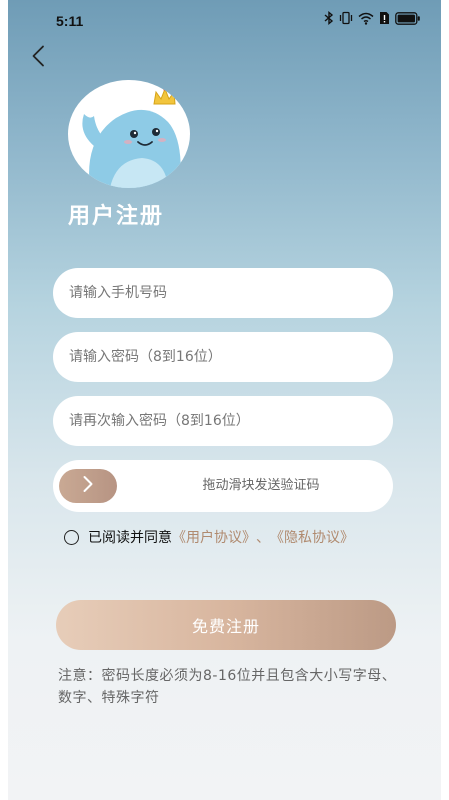 The height and width of the screenshot is (800, 449). What do you see at coordinates (227, 687) in the screenshot?
I see `password-notice: 注意：密码长度必须为8-16位并且包含大小写字母、数字、特殊字符` at bounding box center [227, 687].